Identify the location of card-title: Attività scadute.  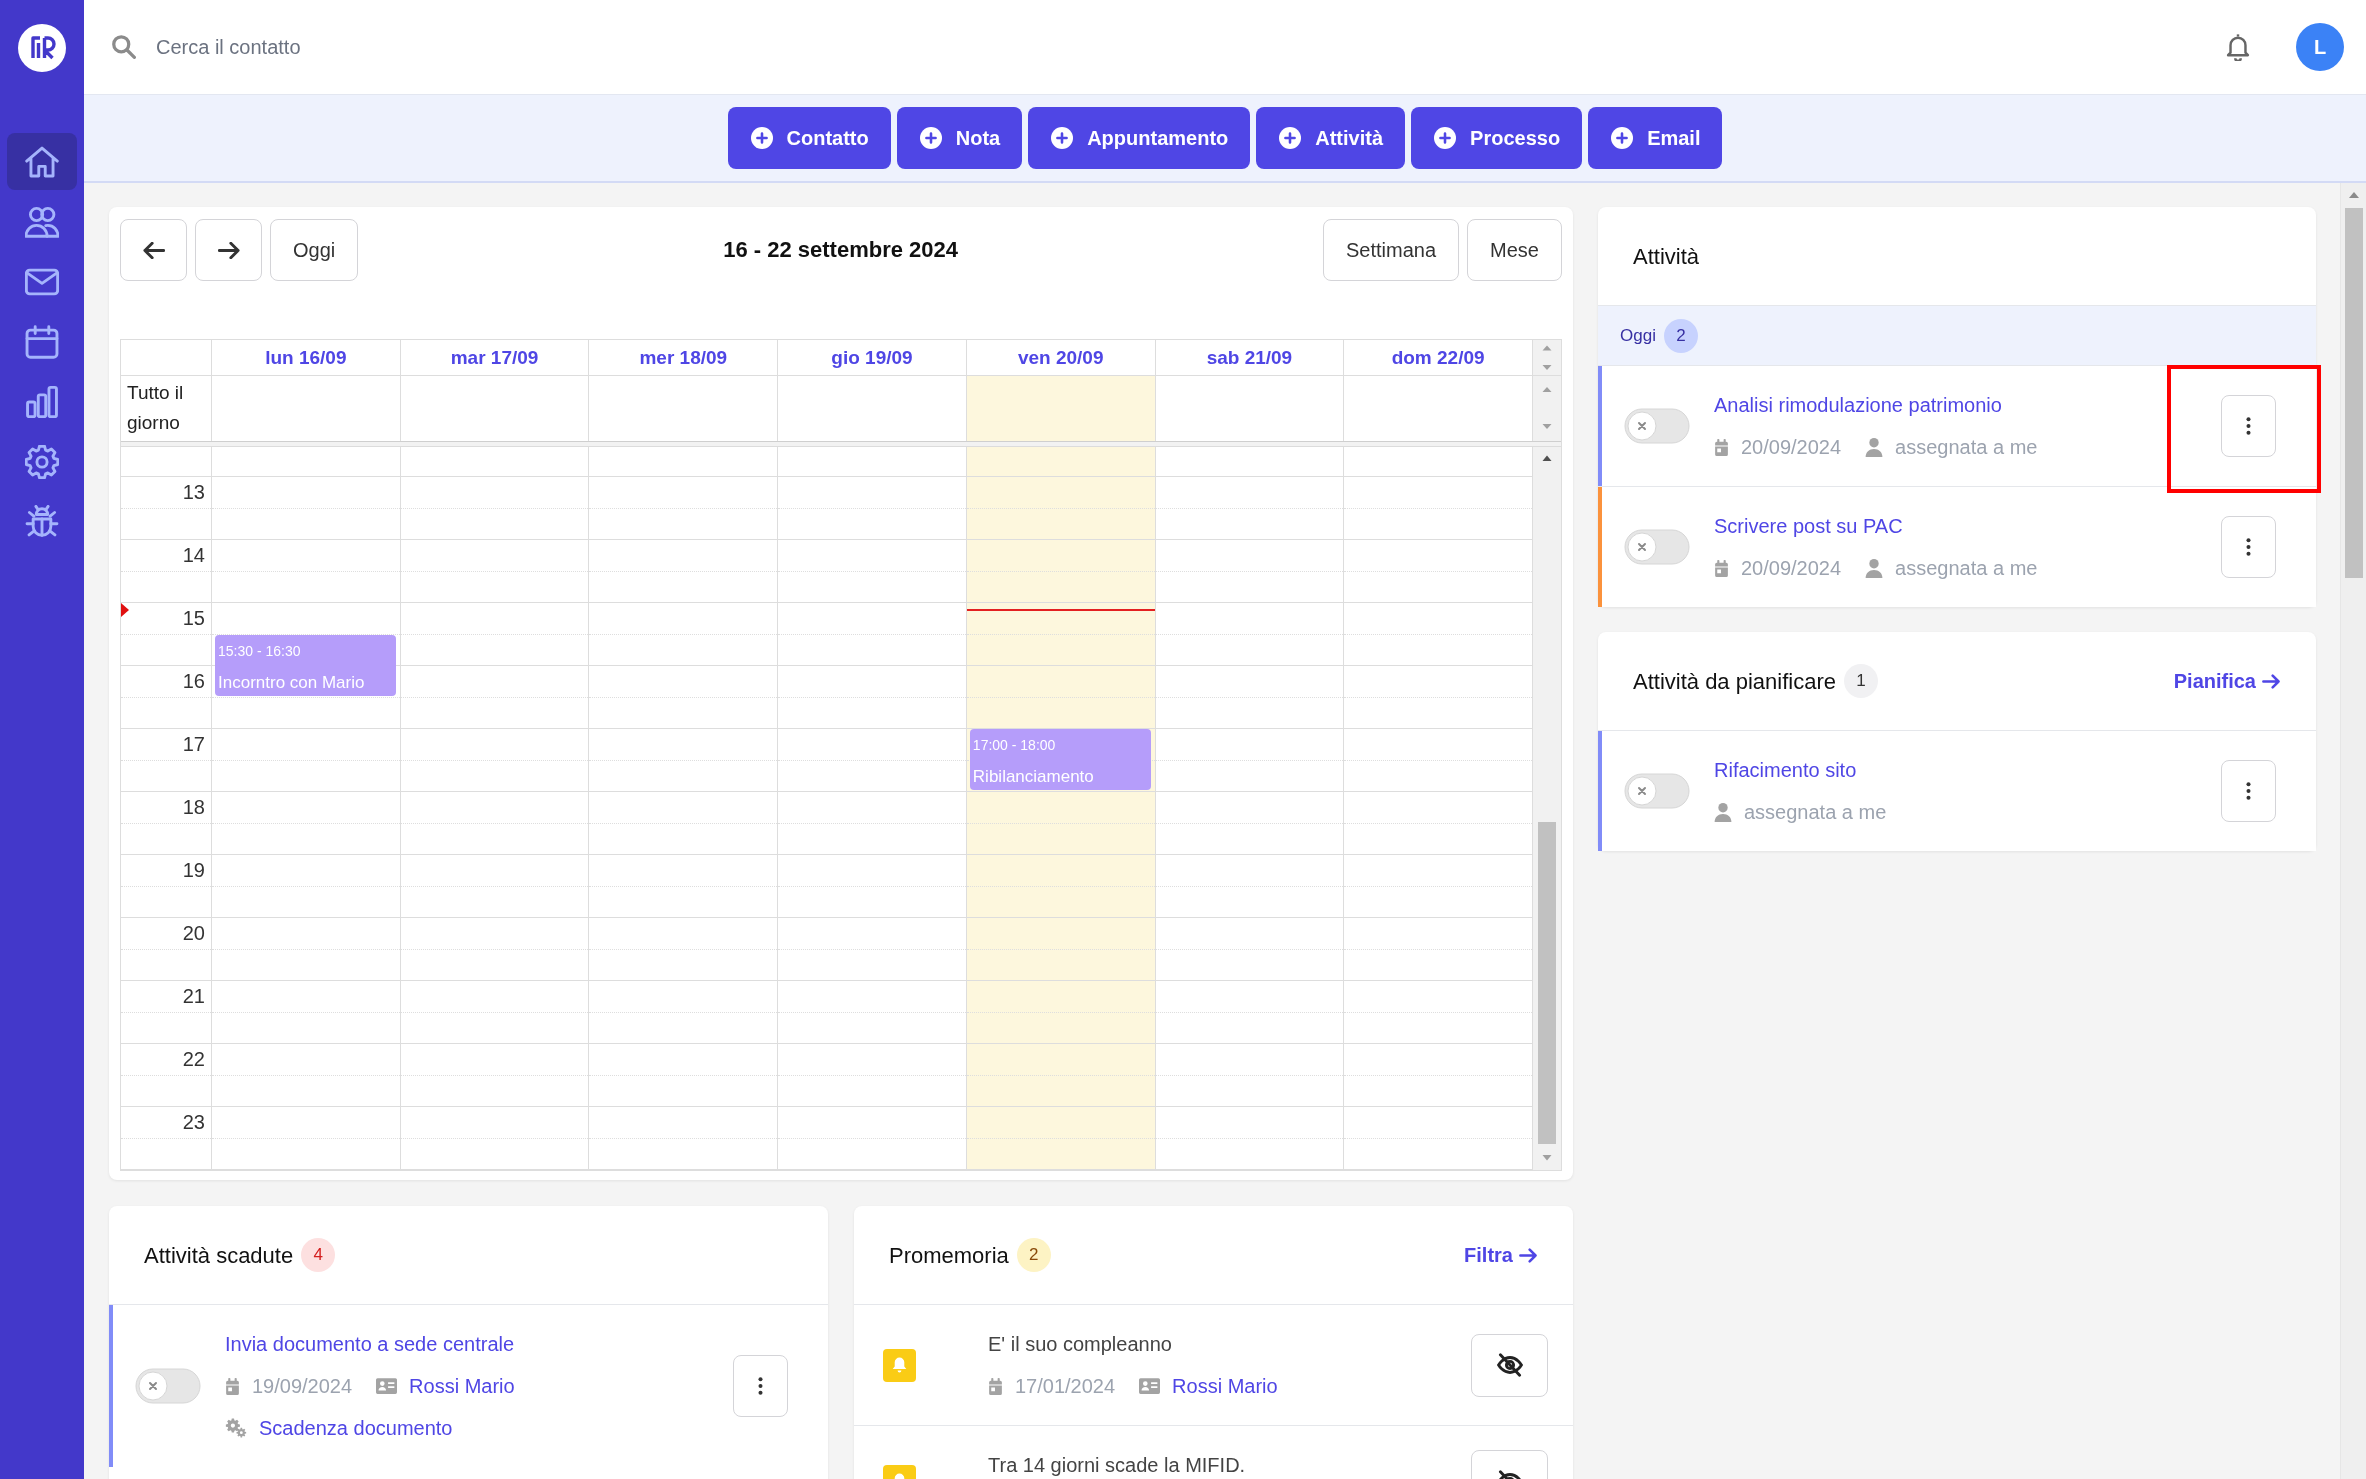
(219, 1255).